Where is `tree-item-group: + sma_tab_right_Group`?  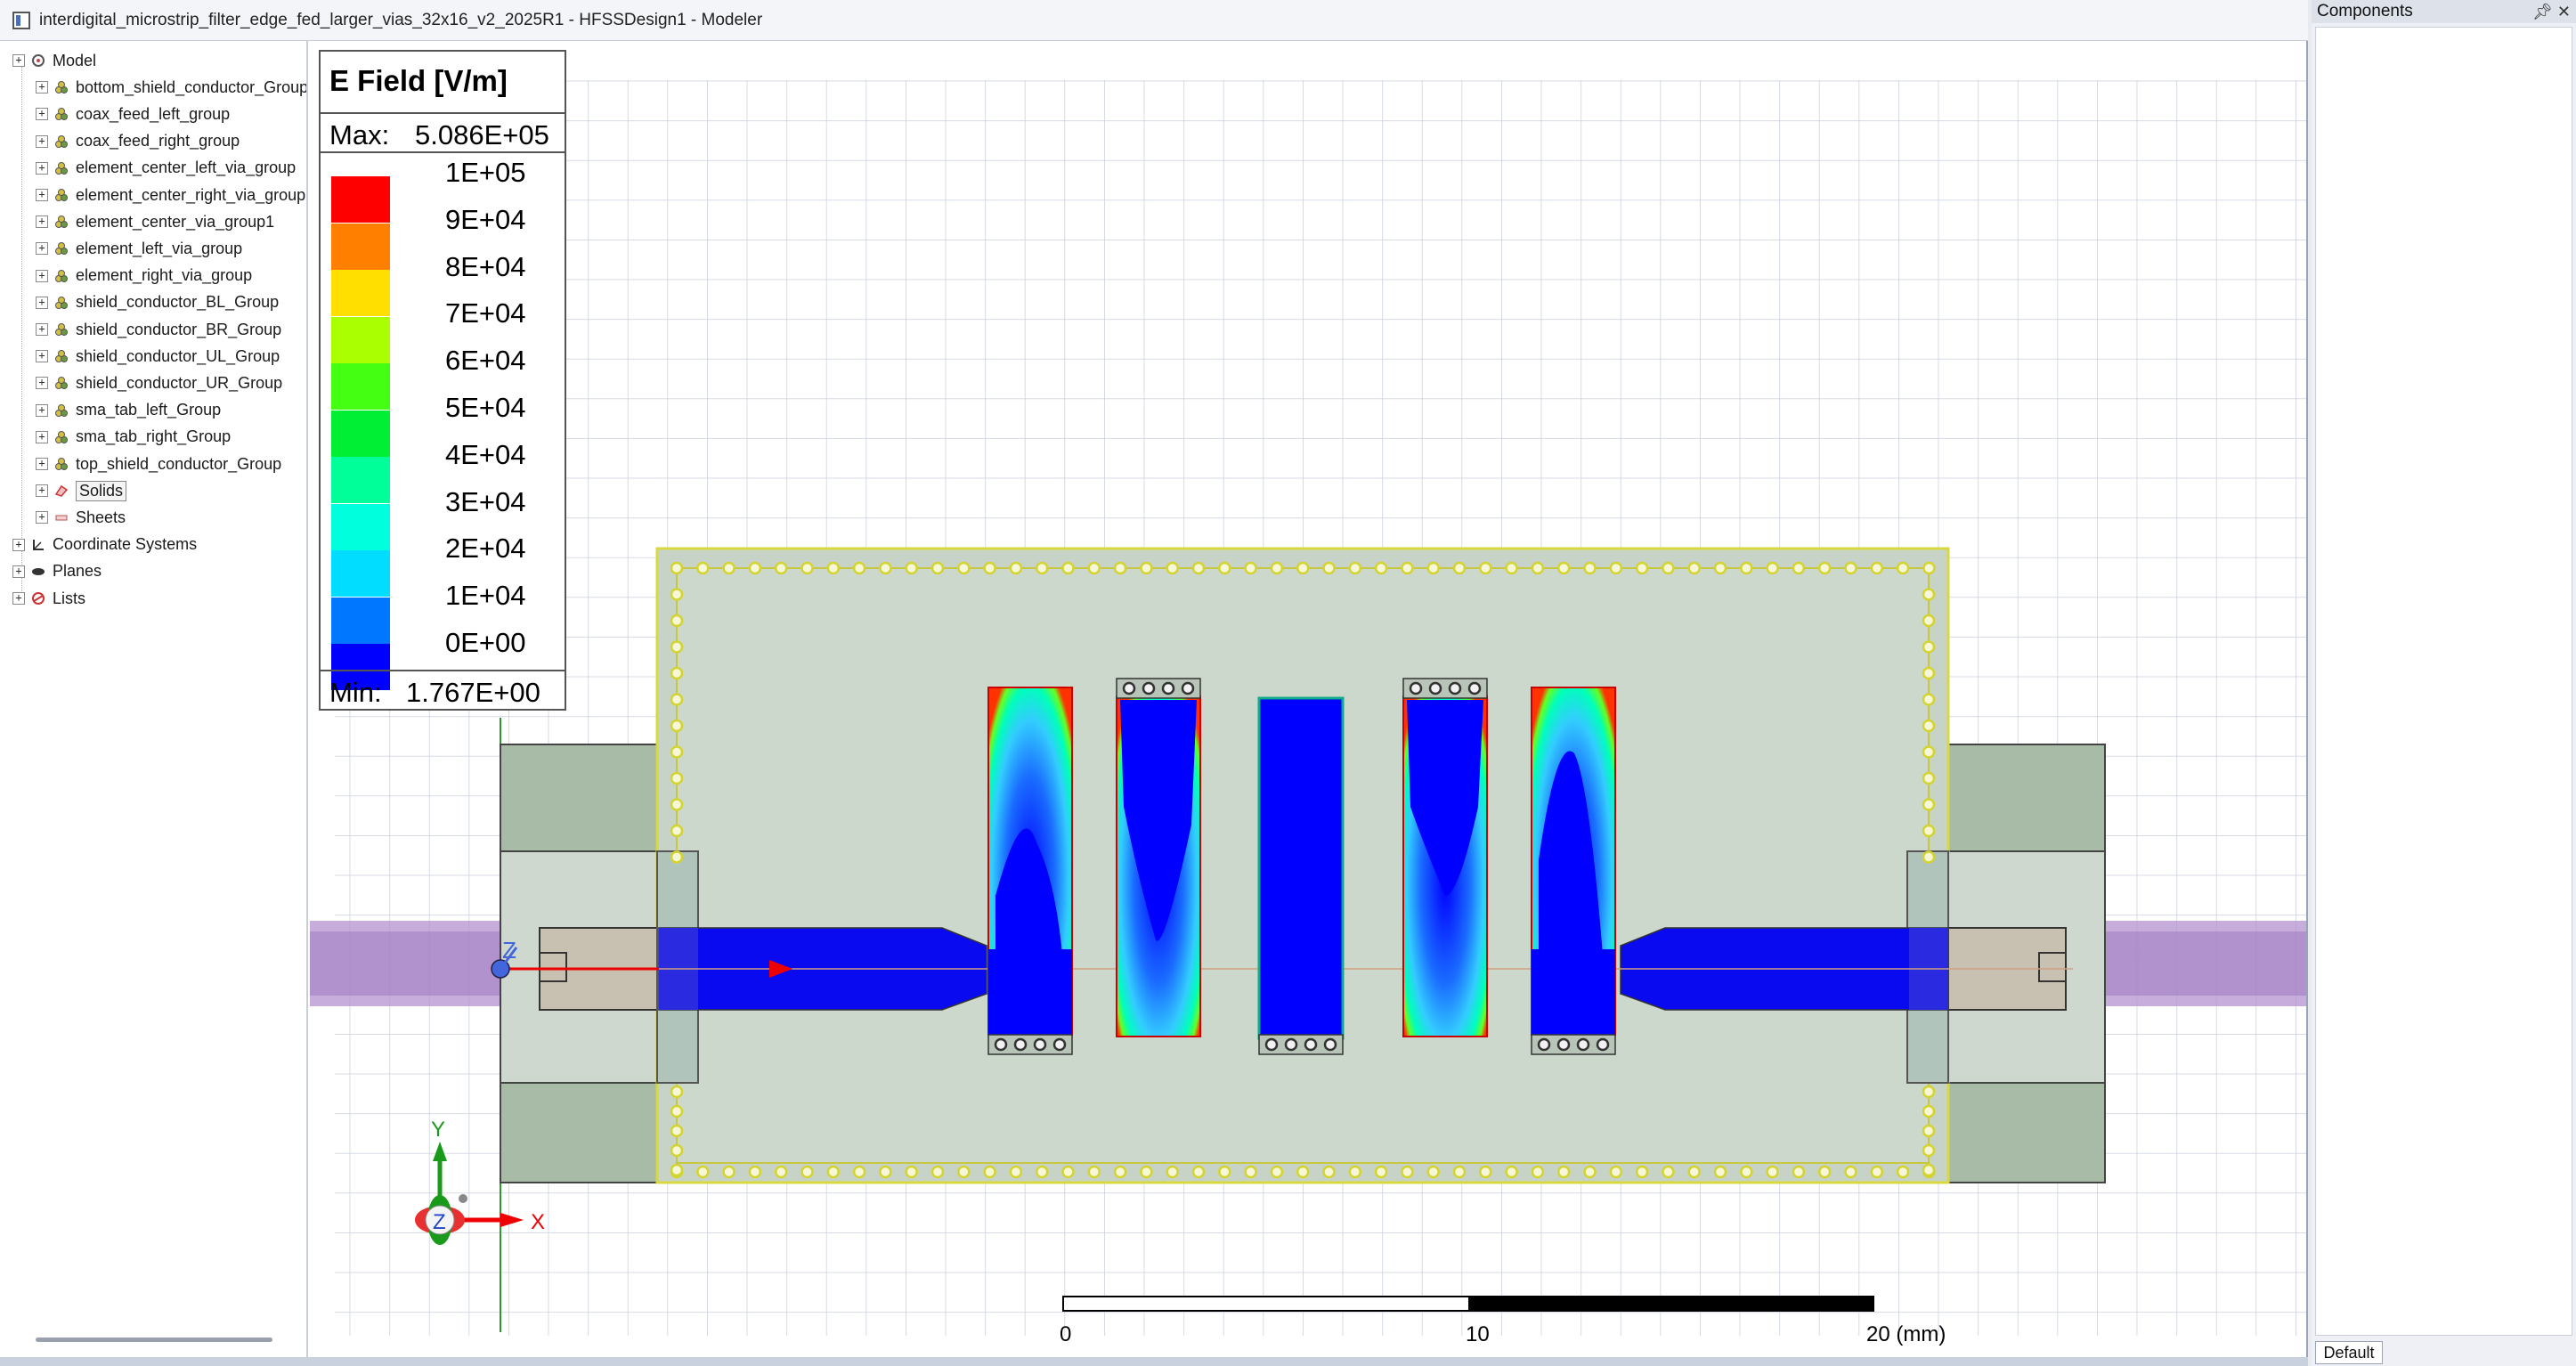
tree-item-group: + sma_tab_right_Group is located at coordinates (133, 437).